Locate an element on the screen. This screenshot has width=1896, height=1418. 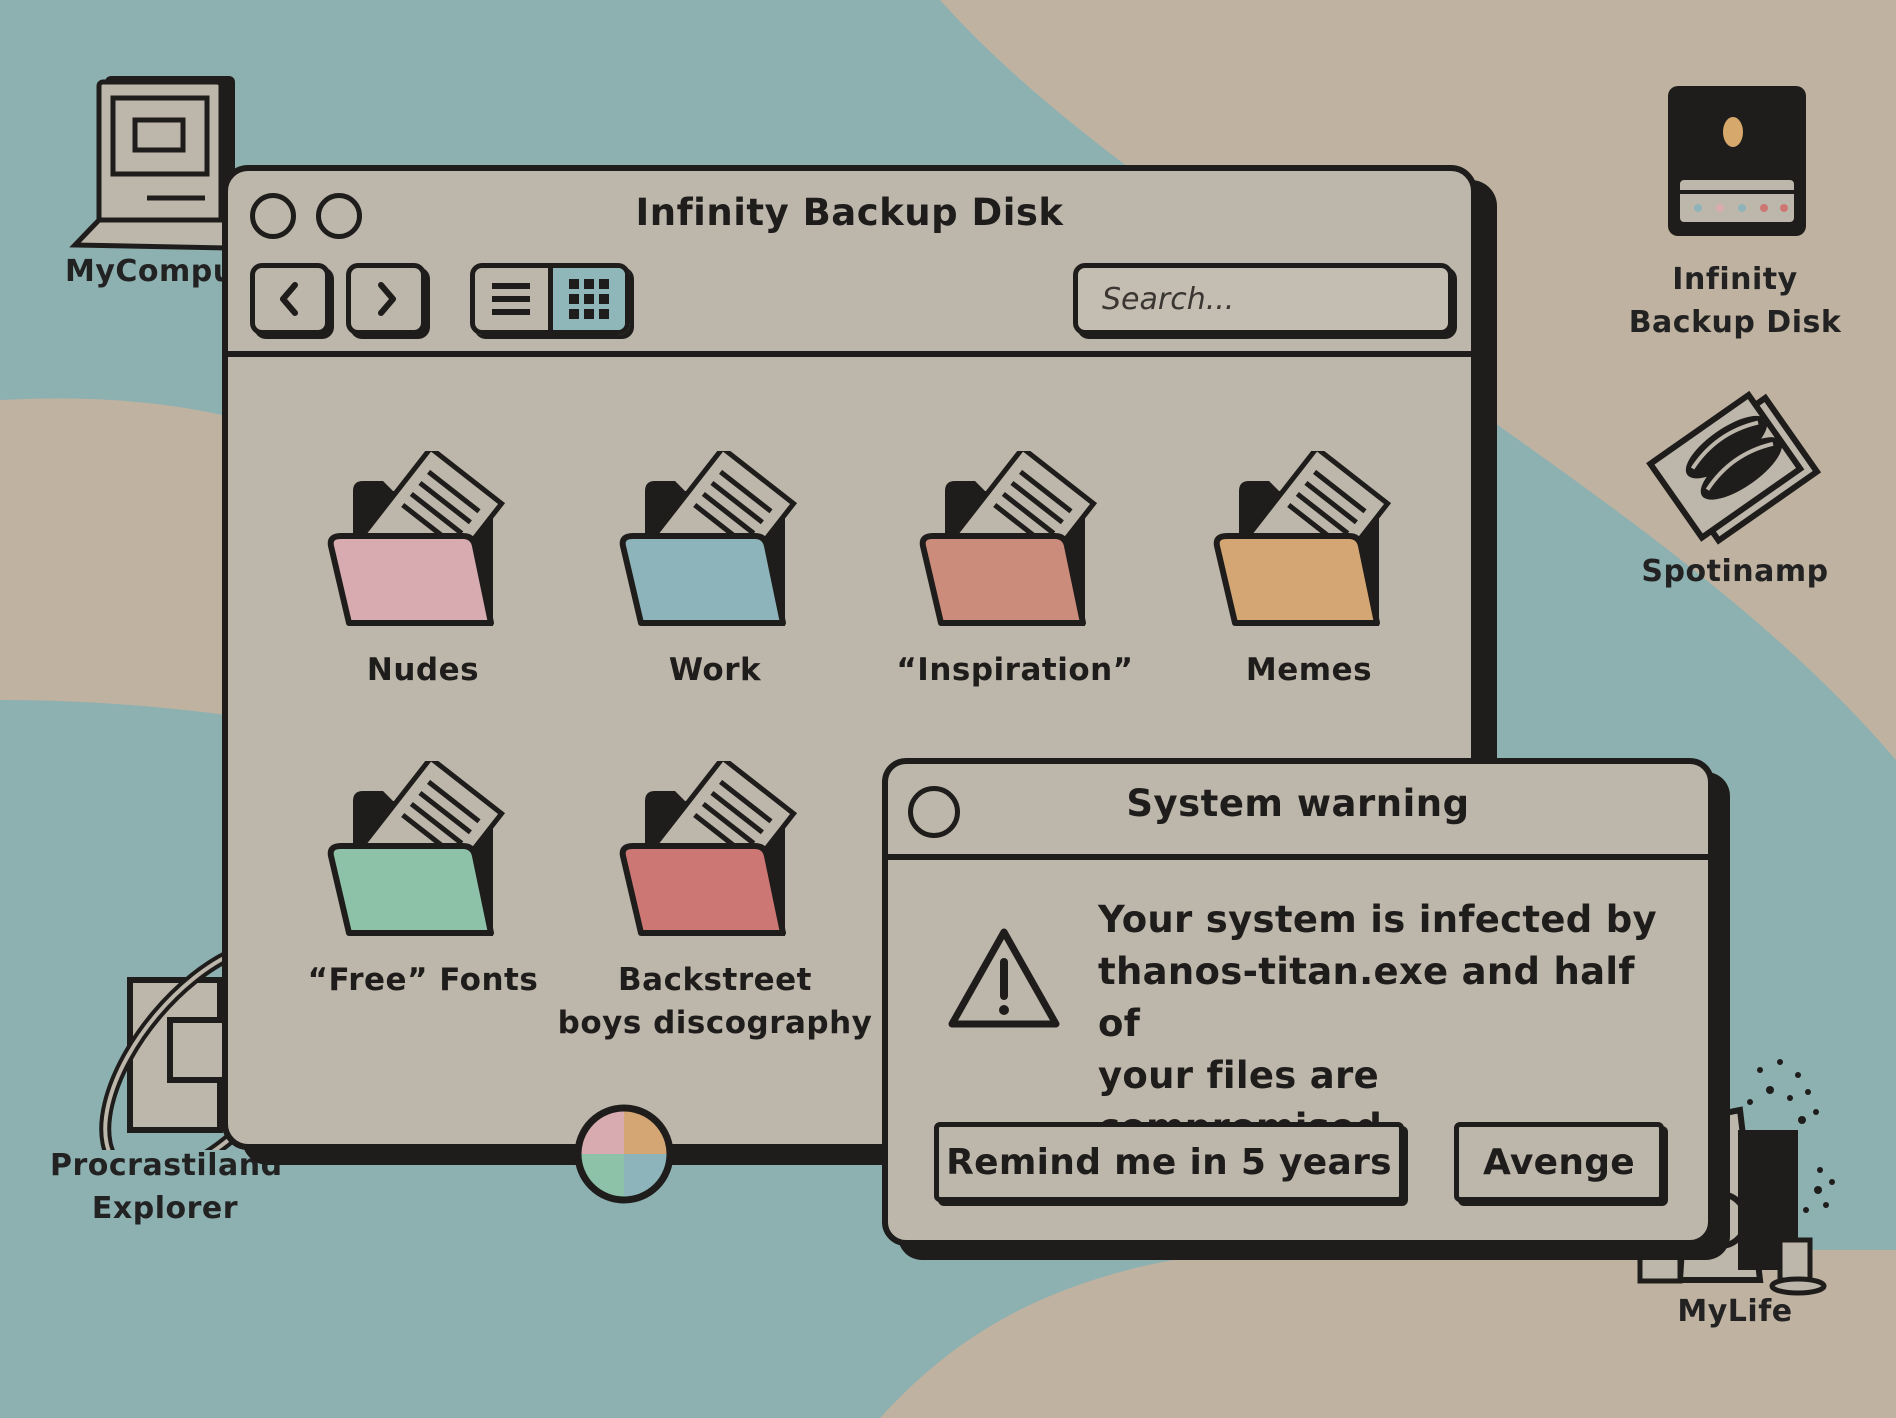
folder-label: “Inspiration” is located at coordinates (1015, 670).